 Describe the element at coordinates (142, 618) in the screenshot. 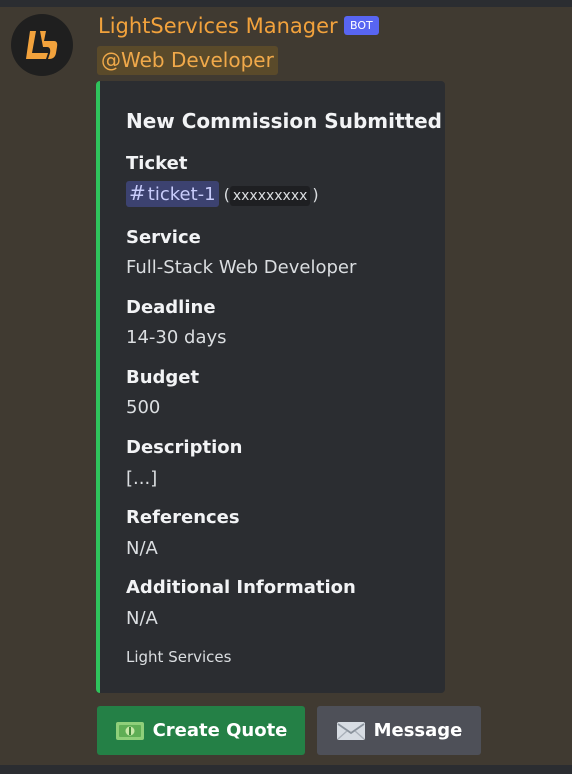

I see `field-value-additional-information: N/A` at that location.